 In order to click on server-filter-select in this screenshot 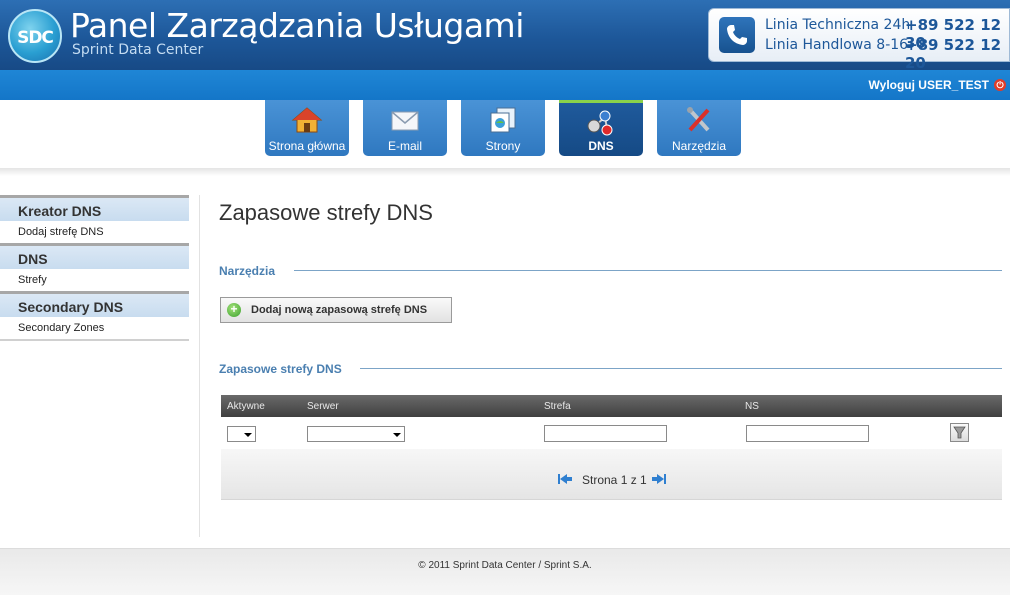, I will do `click(356, 434)`.